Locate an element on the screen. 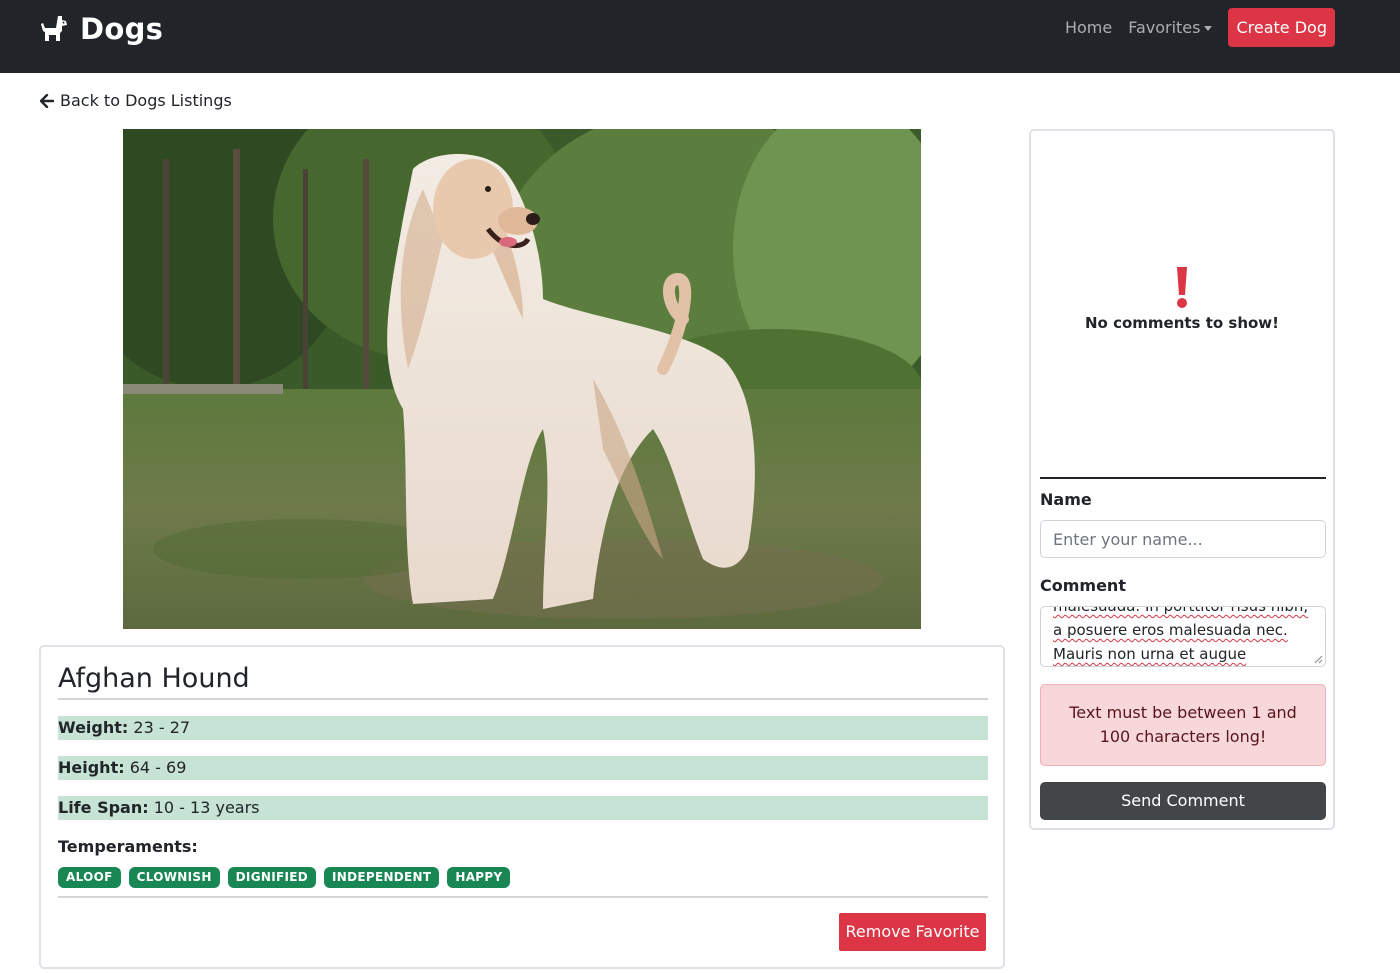 The image size is (1400, 973). caret-down-icon is located at coordinates (1208, 28).